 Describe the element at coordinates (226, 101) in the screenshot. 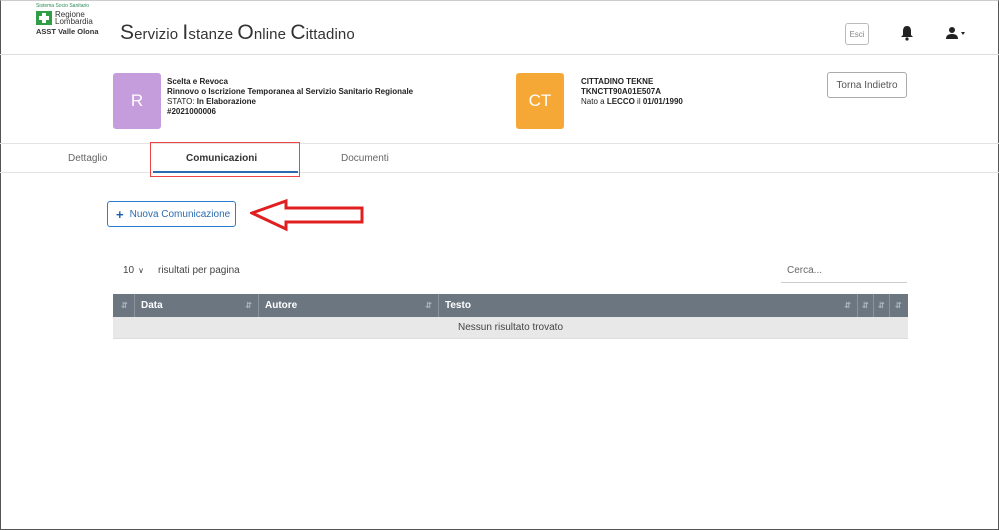

I see `status-value: In Elaborazione` at that location.